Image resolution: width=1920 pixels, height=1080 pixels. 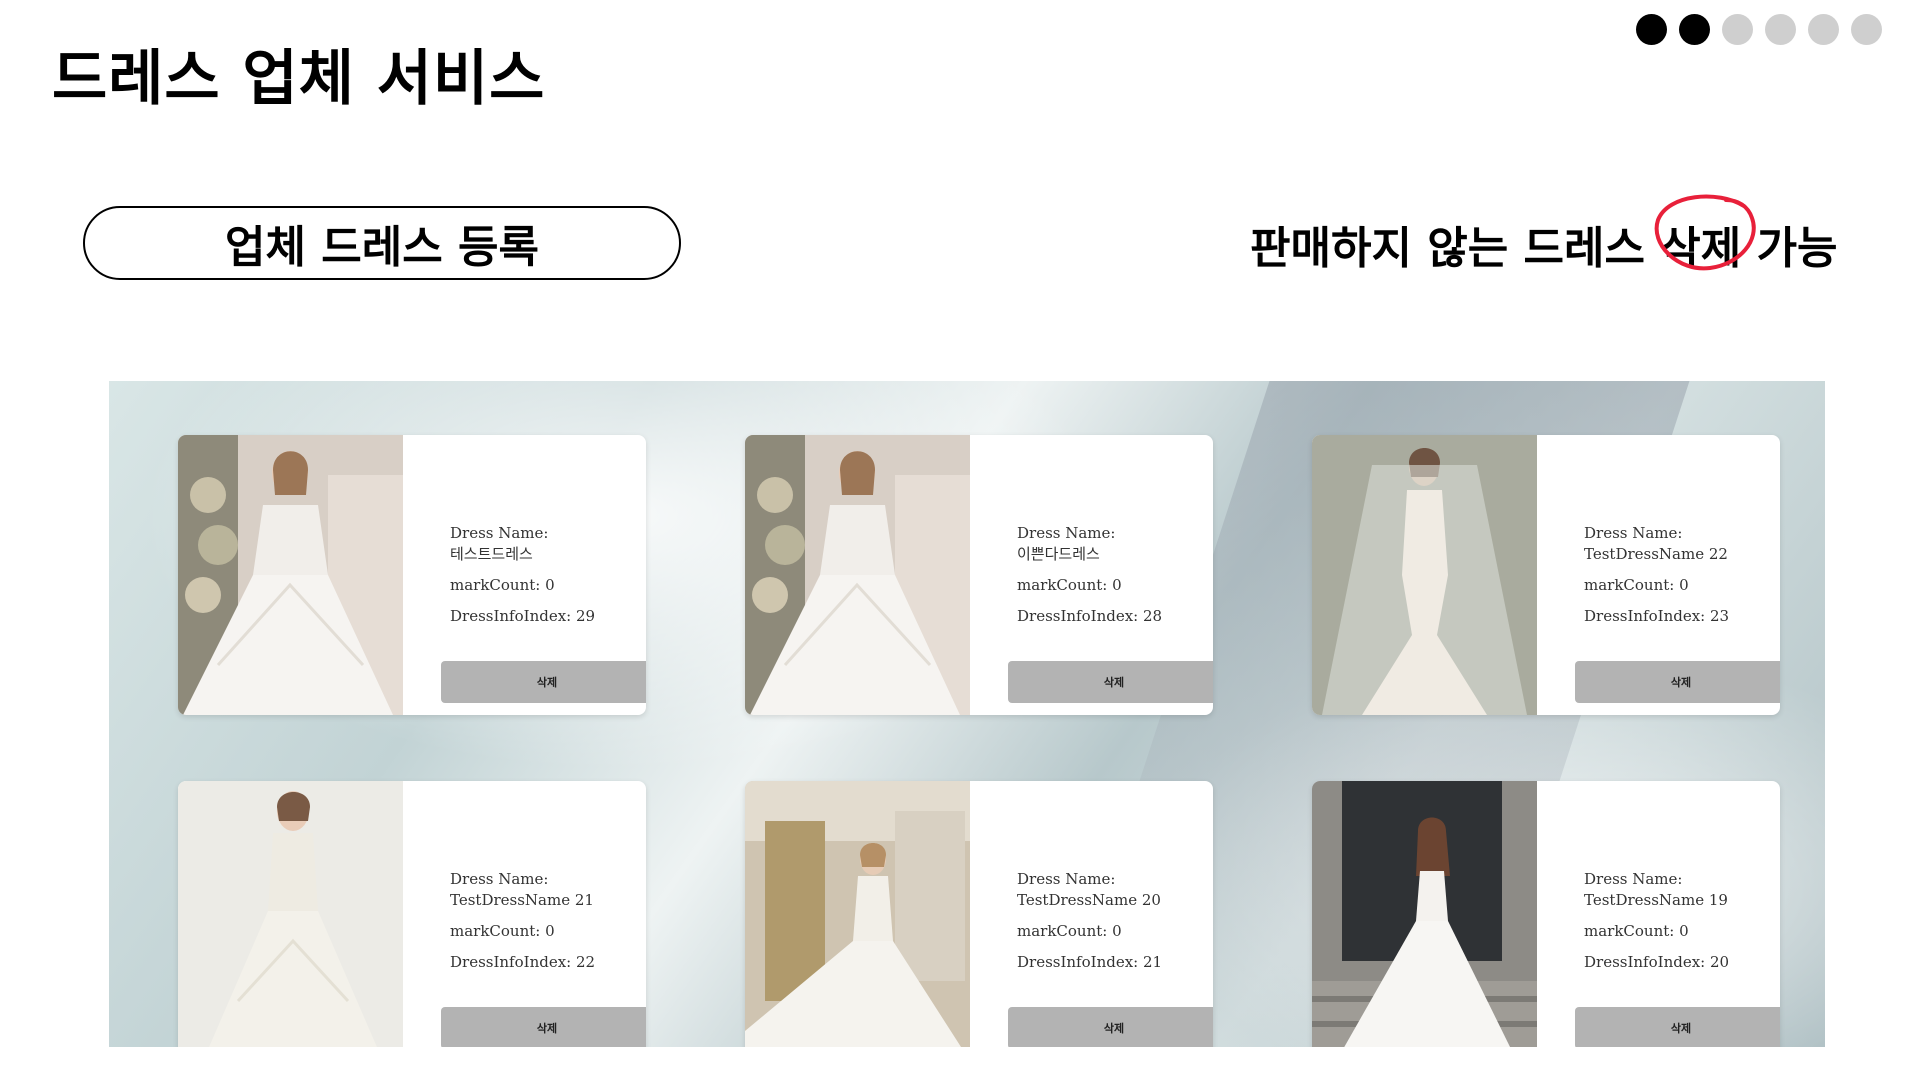 I want to click on dress-info-index: DressInfoIndex: 28, so click(x=1090, y=616).